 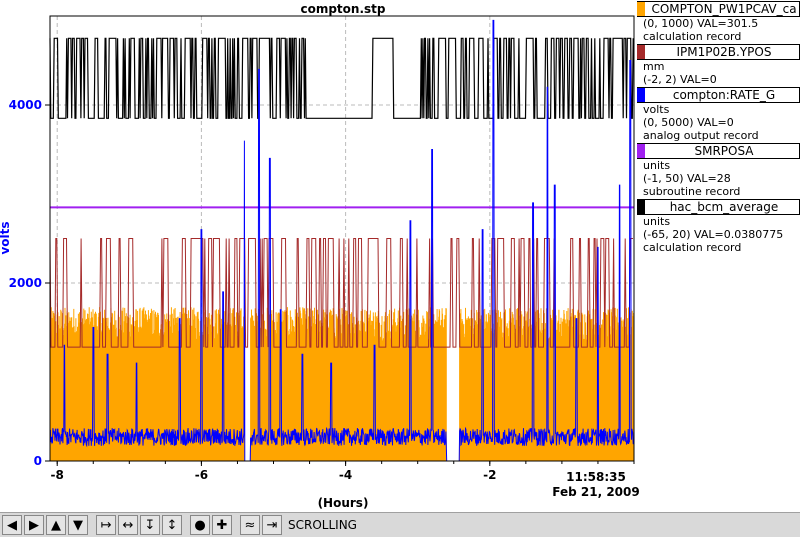 I want to click on legend-series-name: compton:RATE_G, so click(x=724, y=95).